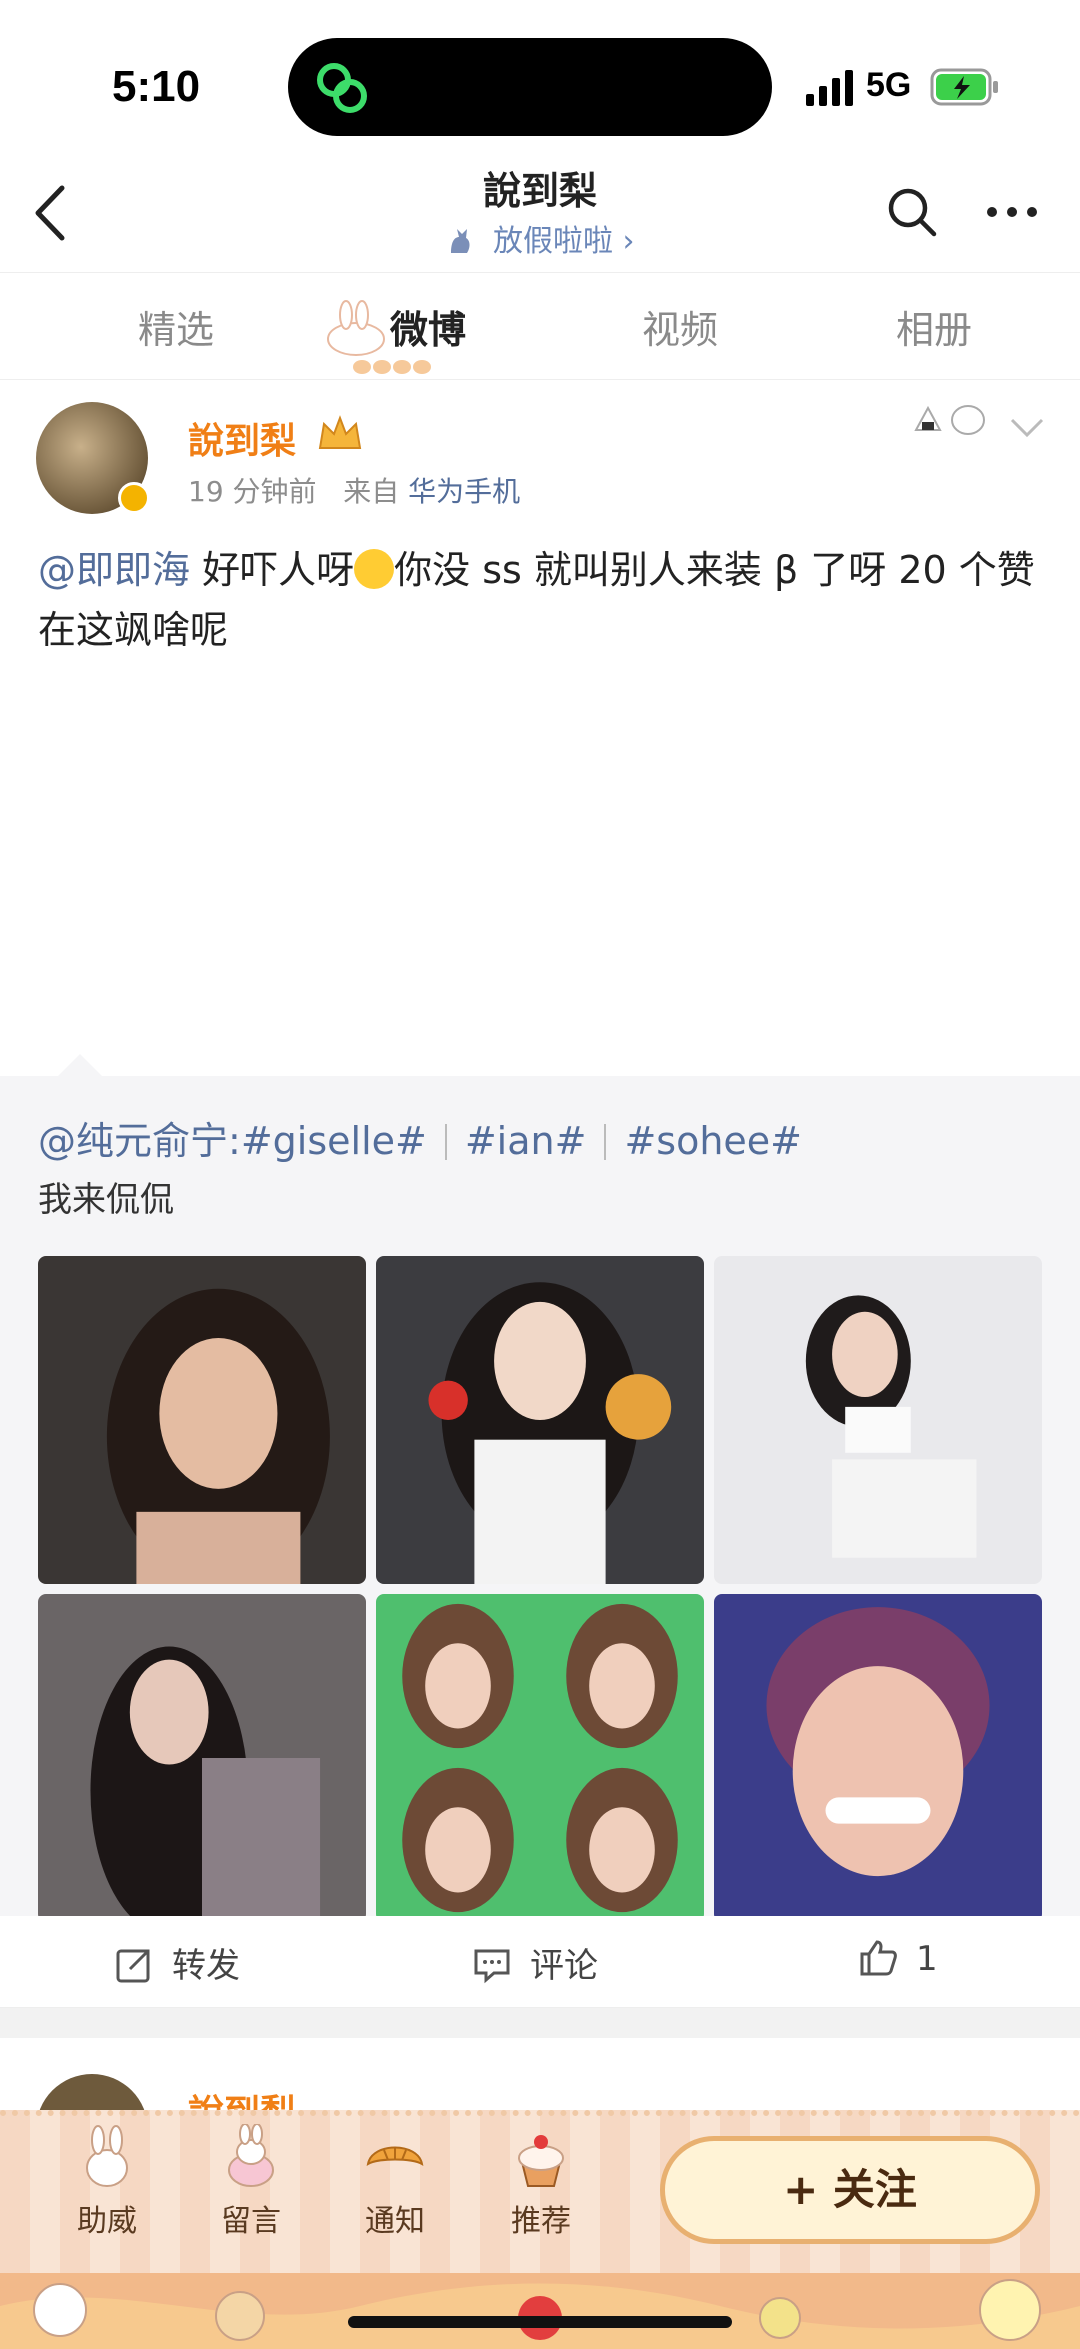 The height and width of the screenshot is (2349, 1080). Describe the element at coordinates (395, 2221) in the screenshot. I see `notify-label: 通知` at that location.